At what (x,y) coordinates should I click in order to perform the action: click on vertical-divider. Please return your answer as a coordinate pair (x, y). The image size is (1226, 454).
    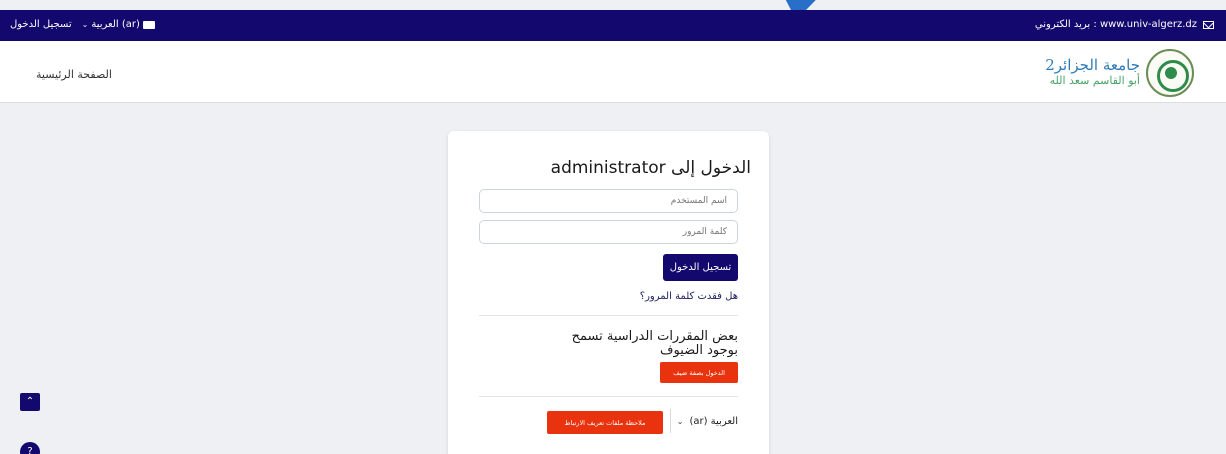
    Looking at the image, I should click on (670, 421).